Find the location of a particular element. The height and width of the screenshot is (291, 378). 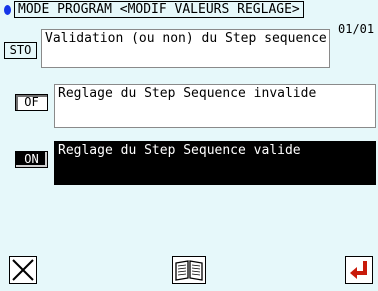

title-bar: MODE PROGRAM <MODIF VALEURS REGLAGE> is located at coordinates (189, 10).